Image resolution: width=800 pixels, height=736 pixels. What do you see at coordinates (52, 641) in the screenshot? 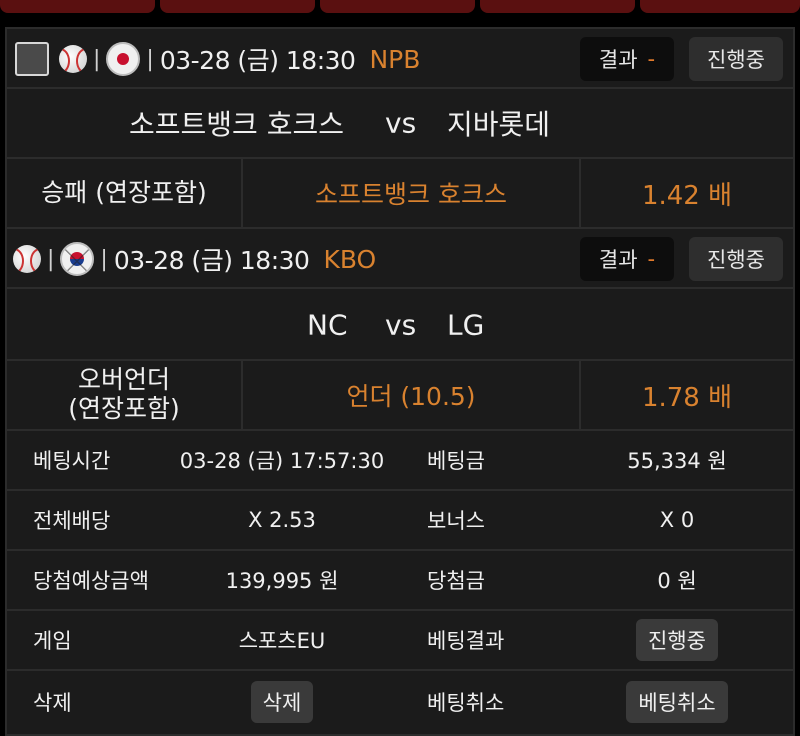
I see `game-label: 게임` at bounding box center [52, 641].